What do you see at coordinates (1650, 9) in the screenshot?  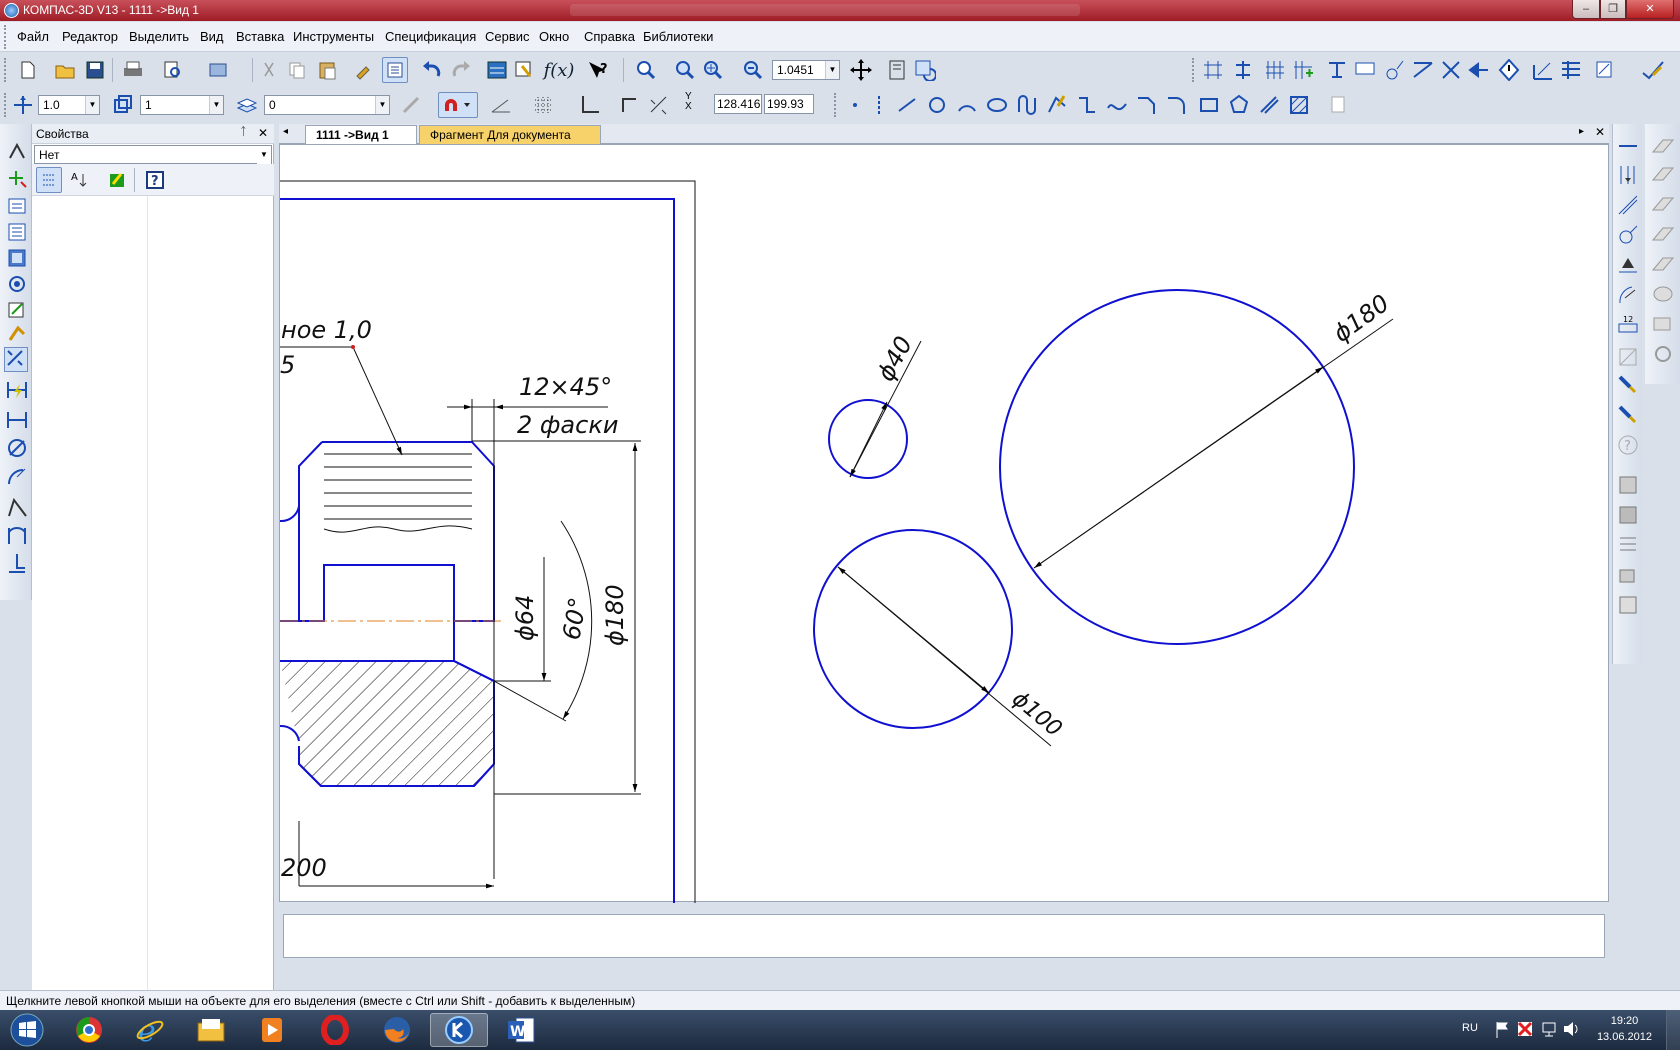 I see `close-button: ✕` at bounding box center [1650, 9].